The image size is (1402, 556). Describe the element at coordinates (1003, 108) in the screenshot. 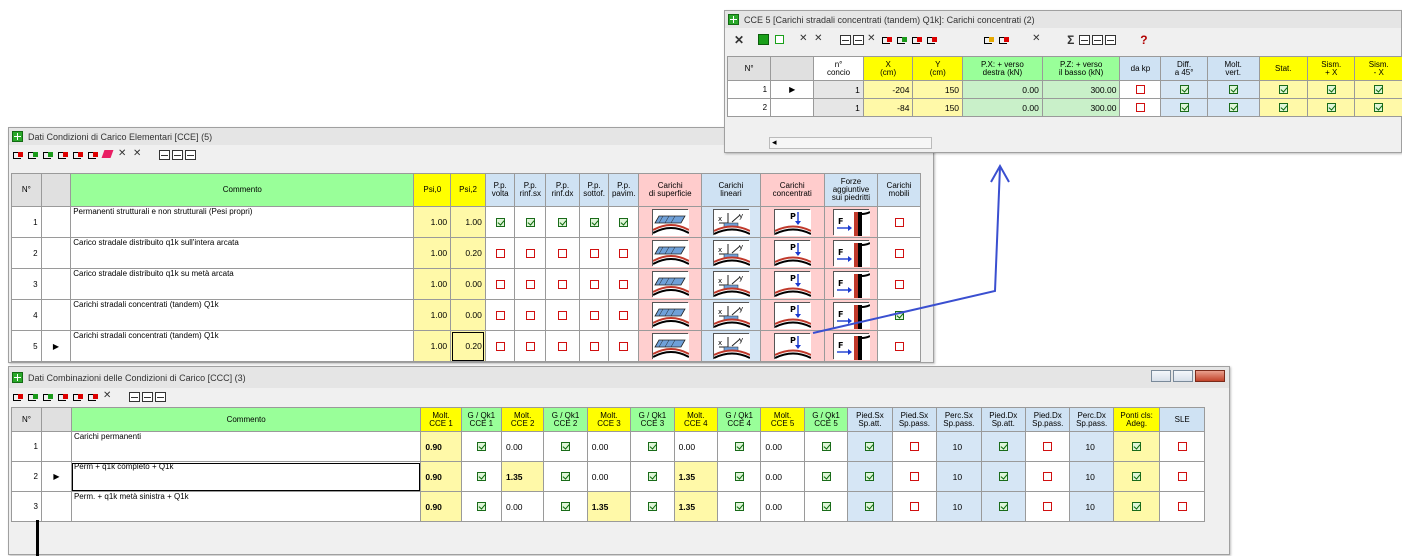

I see `px-cell: 0.00` at that location.